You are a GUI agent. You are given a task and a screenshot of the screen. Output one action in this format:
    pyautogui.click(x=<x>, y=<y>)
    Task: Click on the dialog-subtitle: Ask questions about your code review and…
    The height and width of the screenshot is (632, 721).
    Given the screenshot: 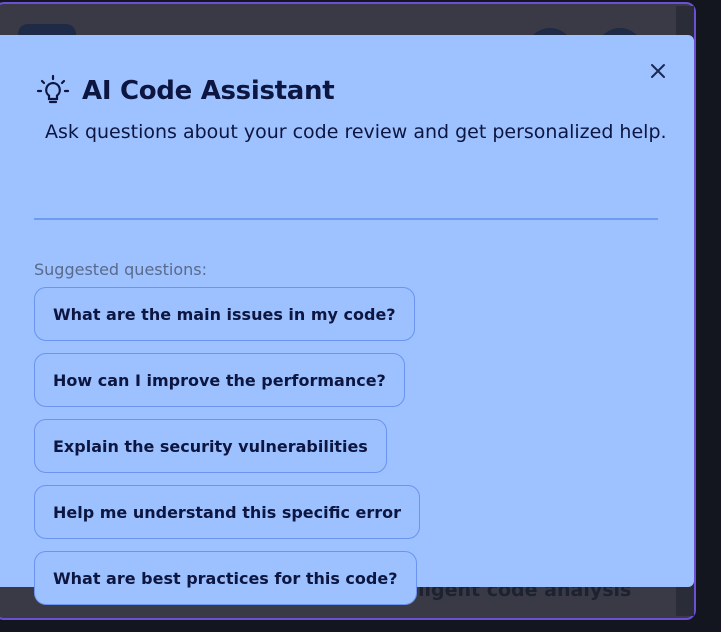 What is the action you would take?
    pyautogui.click(x=356, y=132)
    